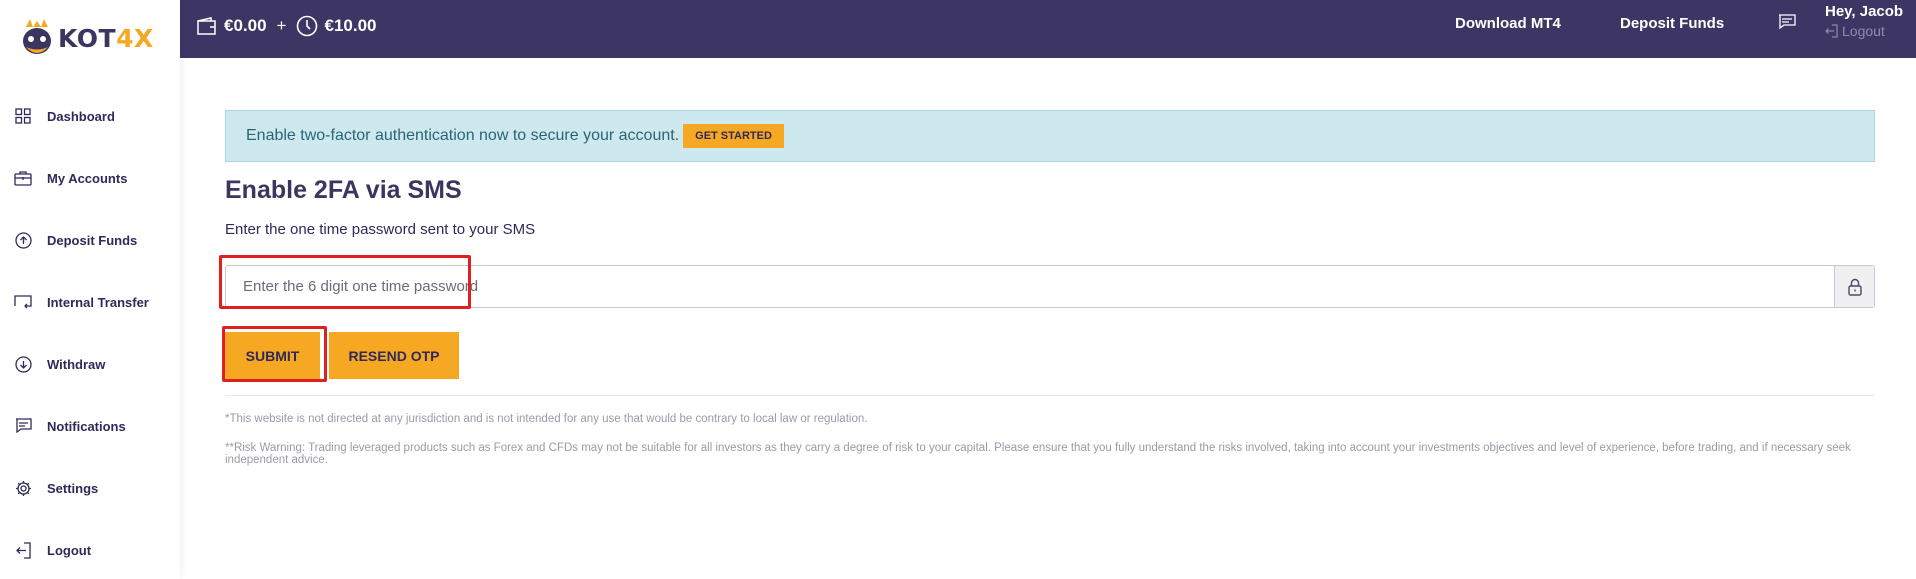  Describe the element at coordinates (23, 488) in the screenshot. I see `gear-icon` at that location.